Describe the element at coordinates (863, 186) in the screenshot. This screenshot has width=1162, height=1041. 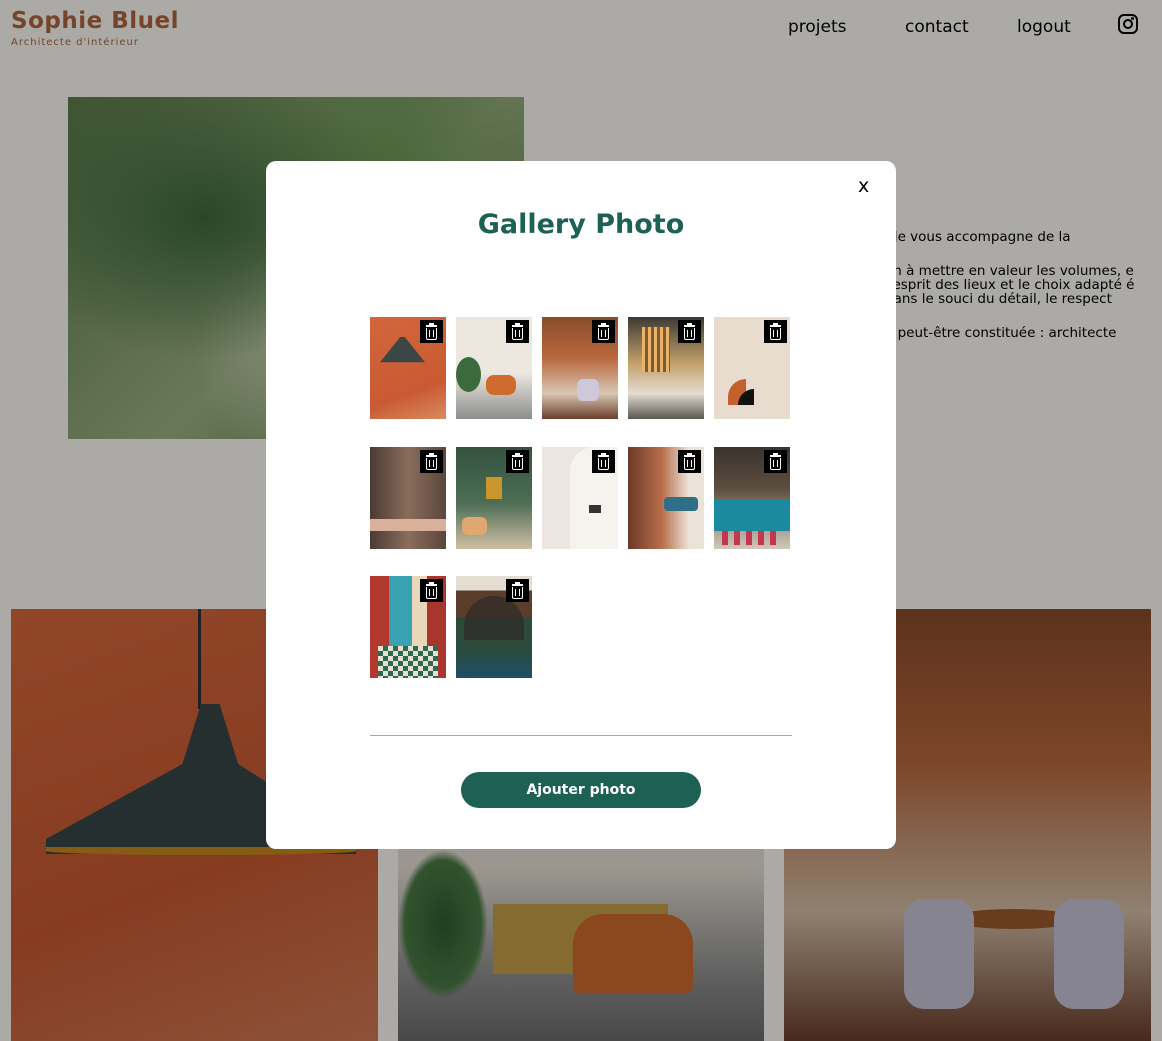
I see `close-button: x` at that location.